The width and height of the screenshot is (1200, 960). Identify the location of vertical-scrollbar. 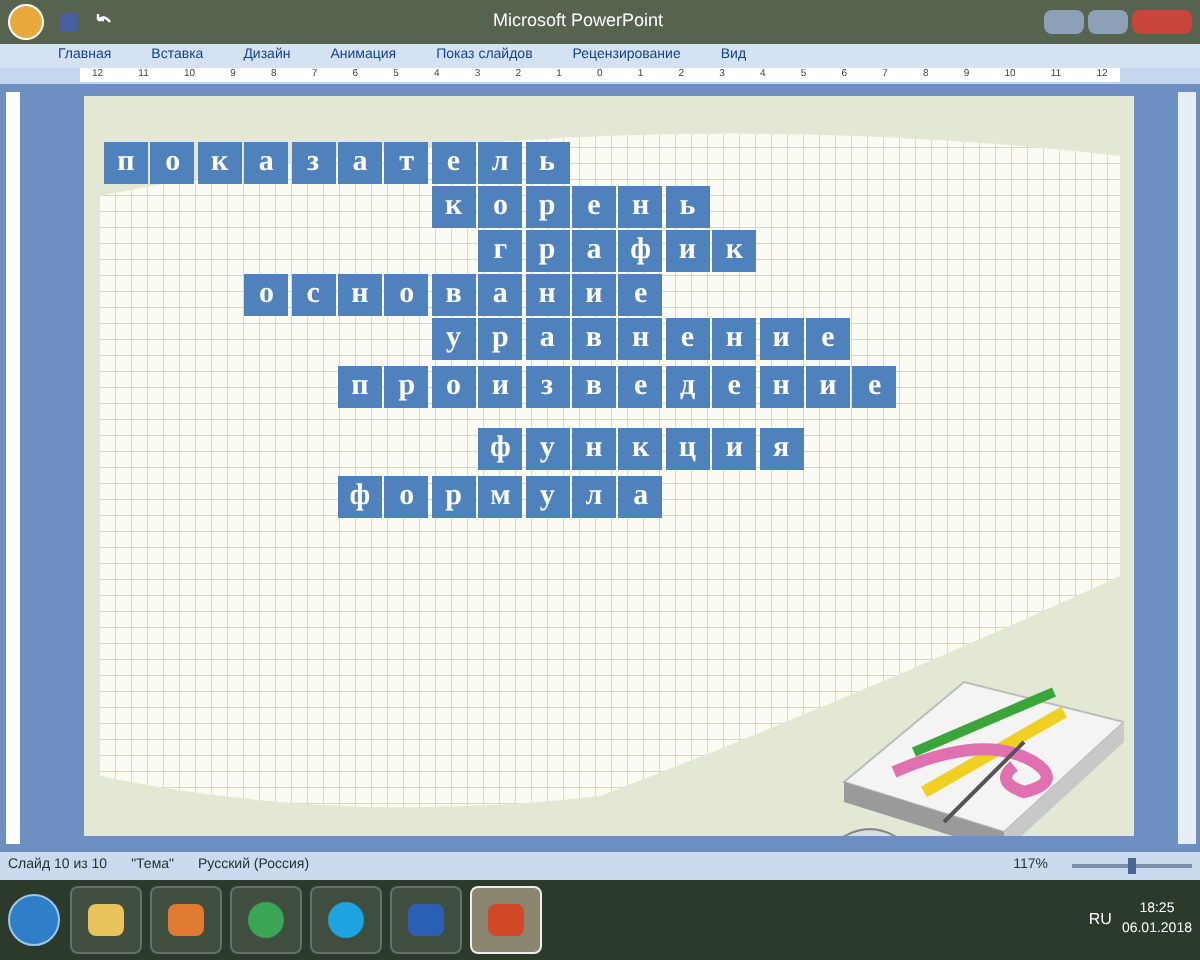
(1187, 468).